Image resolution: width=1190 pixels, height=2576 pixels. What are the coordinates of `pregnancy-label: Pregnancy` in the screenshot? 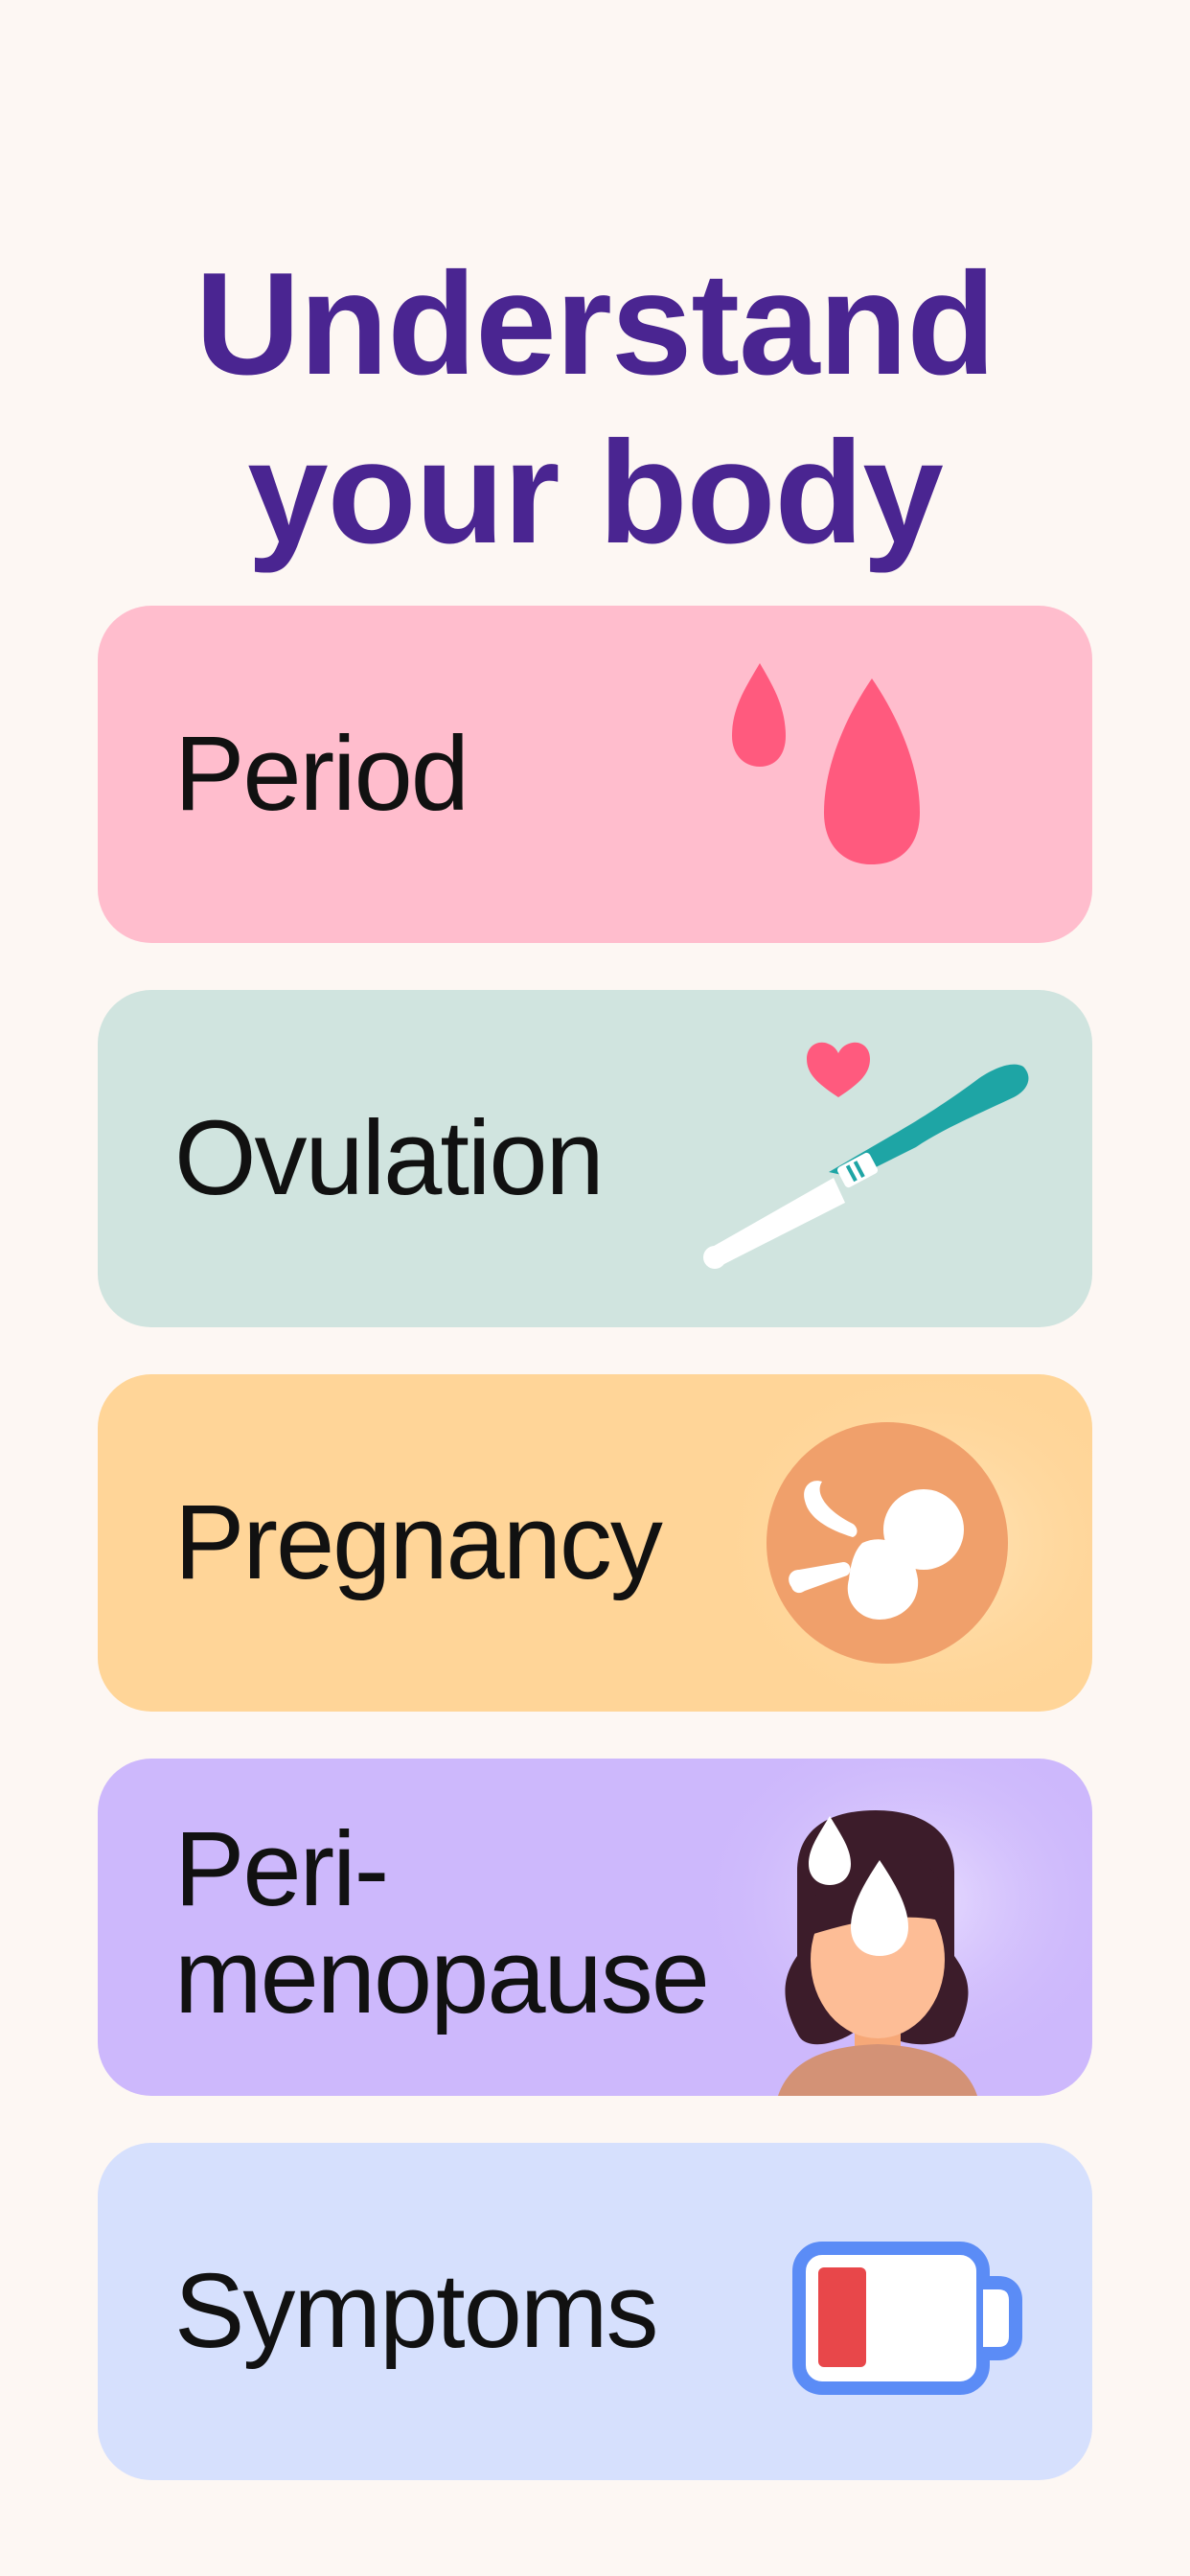 It's located at (419, 1542).